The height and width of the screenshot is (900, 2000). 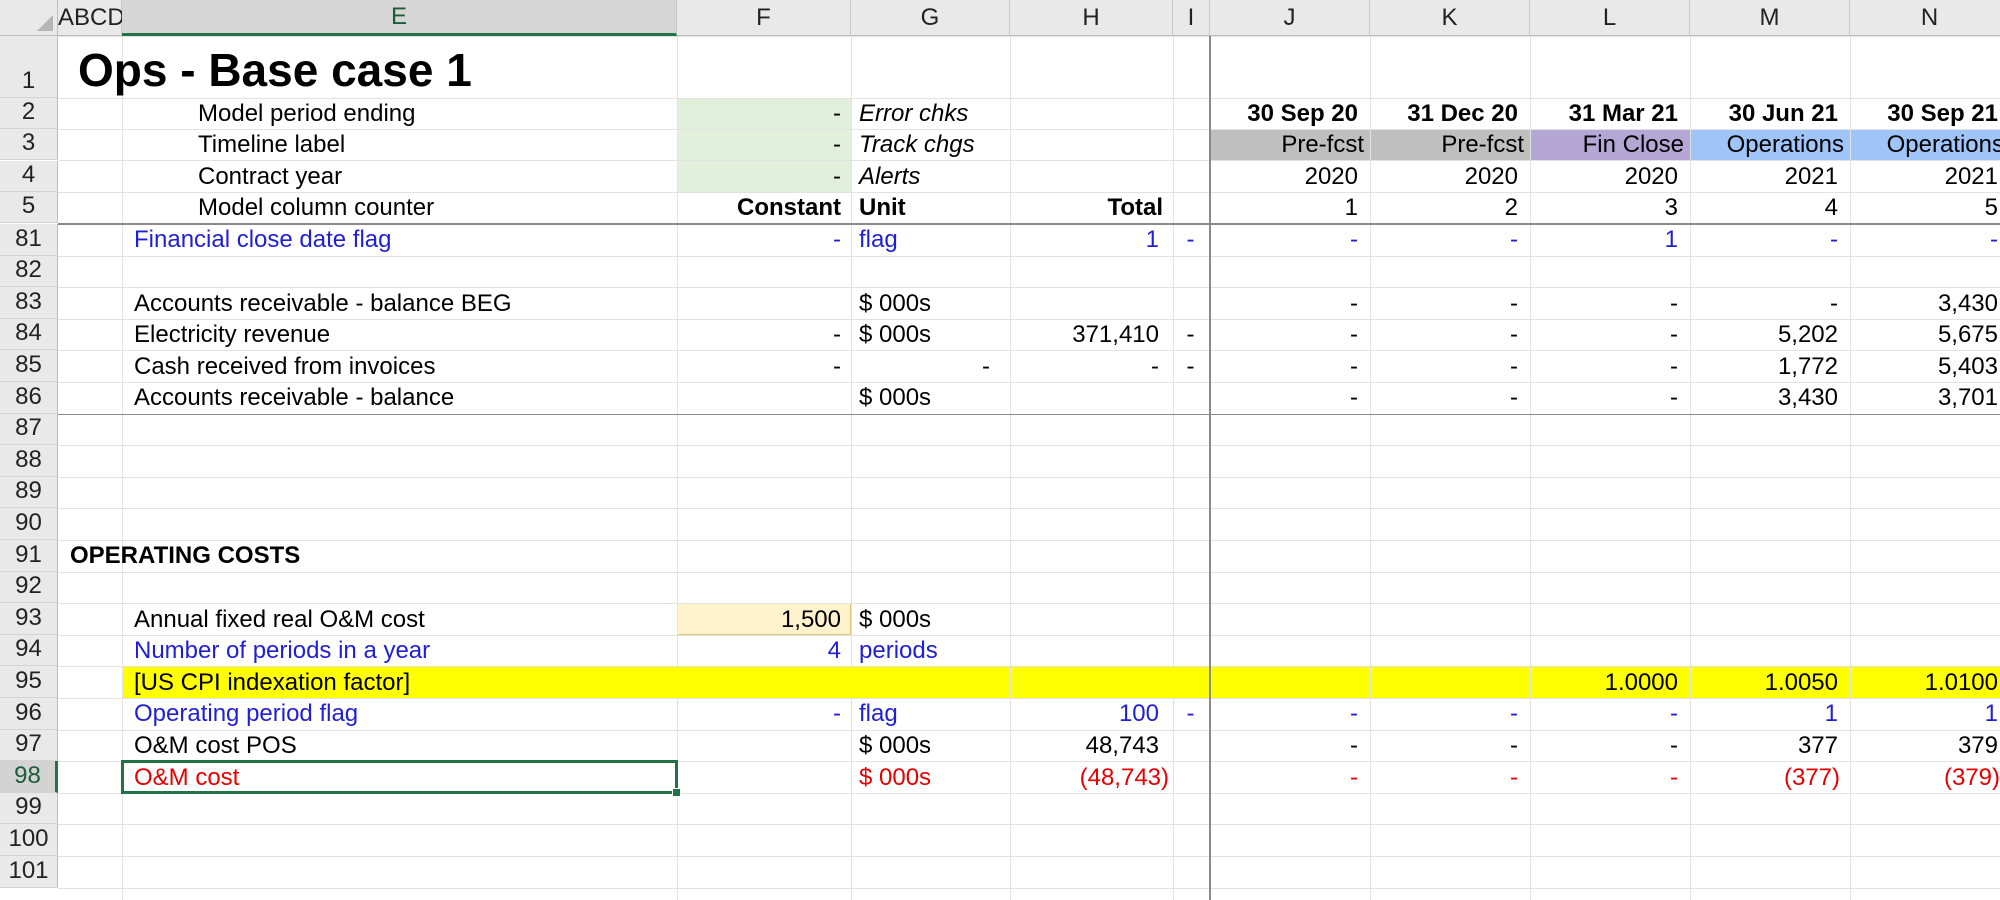 What do you see at coordinates (929, 650) in the screenshot?
I see `periods-unit: periods` at bounding box center [929, 650].